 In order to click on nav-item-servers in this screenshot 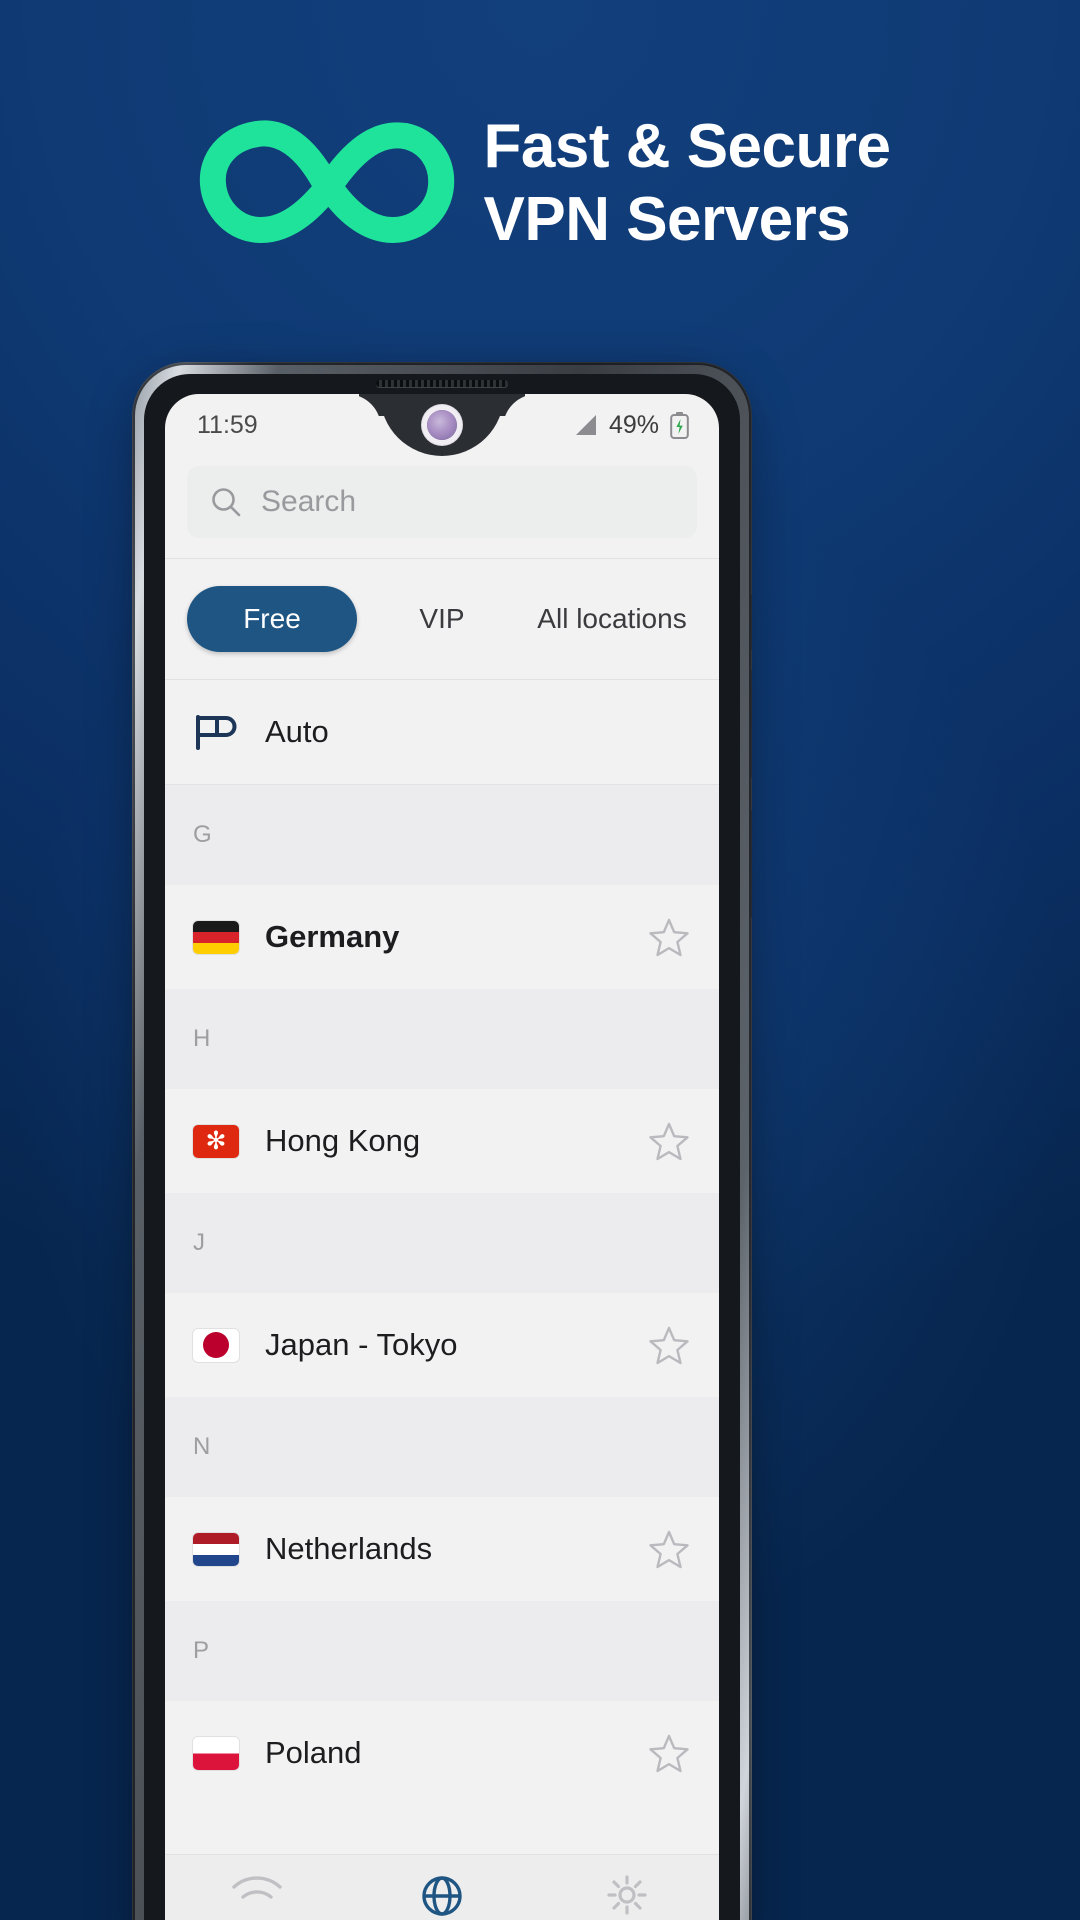, I will do `click(442, 1895)`.